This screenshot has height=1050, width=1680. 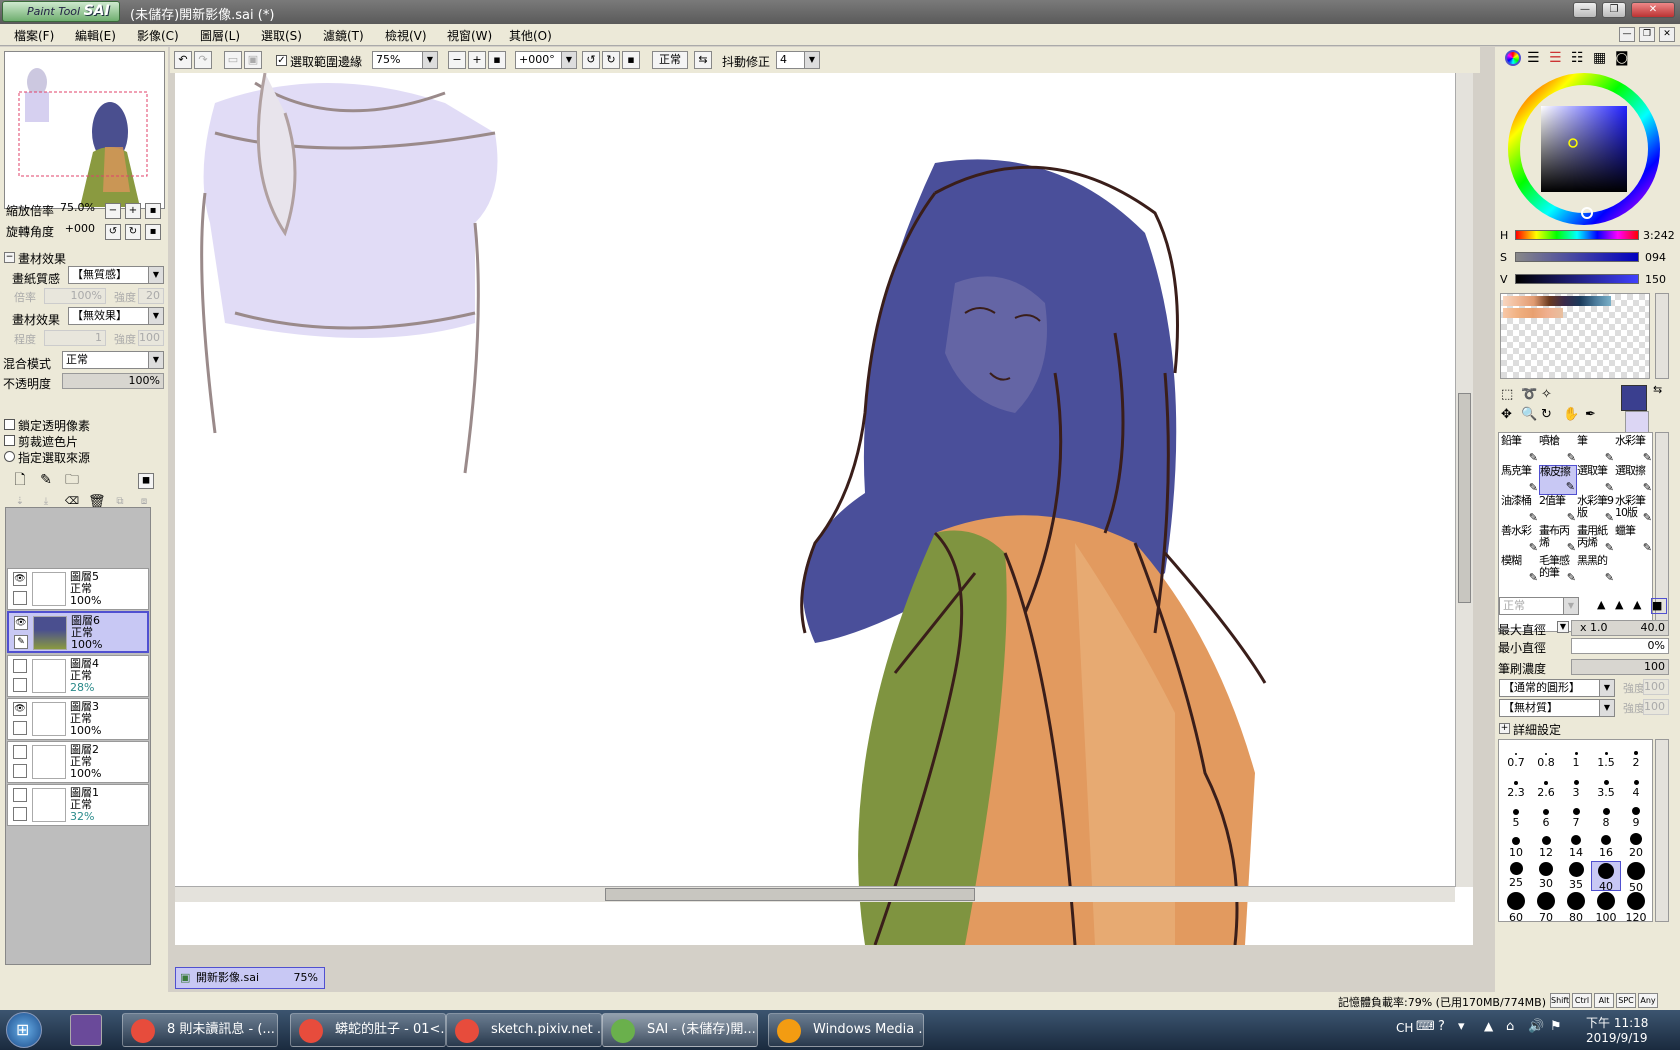 What do you see at coordinates (133, 211) in the screenshot?
I see `nav-zoom-in-button: +` at bounding box center [133, 211].